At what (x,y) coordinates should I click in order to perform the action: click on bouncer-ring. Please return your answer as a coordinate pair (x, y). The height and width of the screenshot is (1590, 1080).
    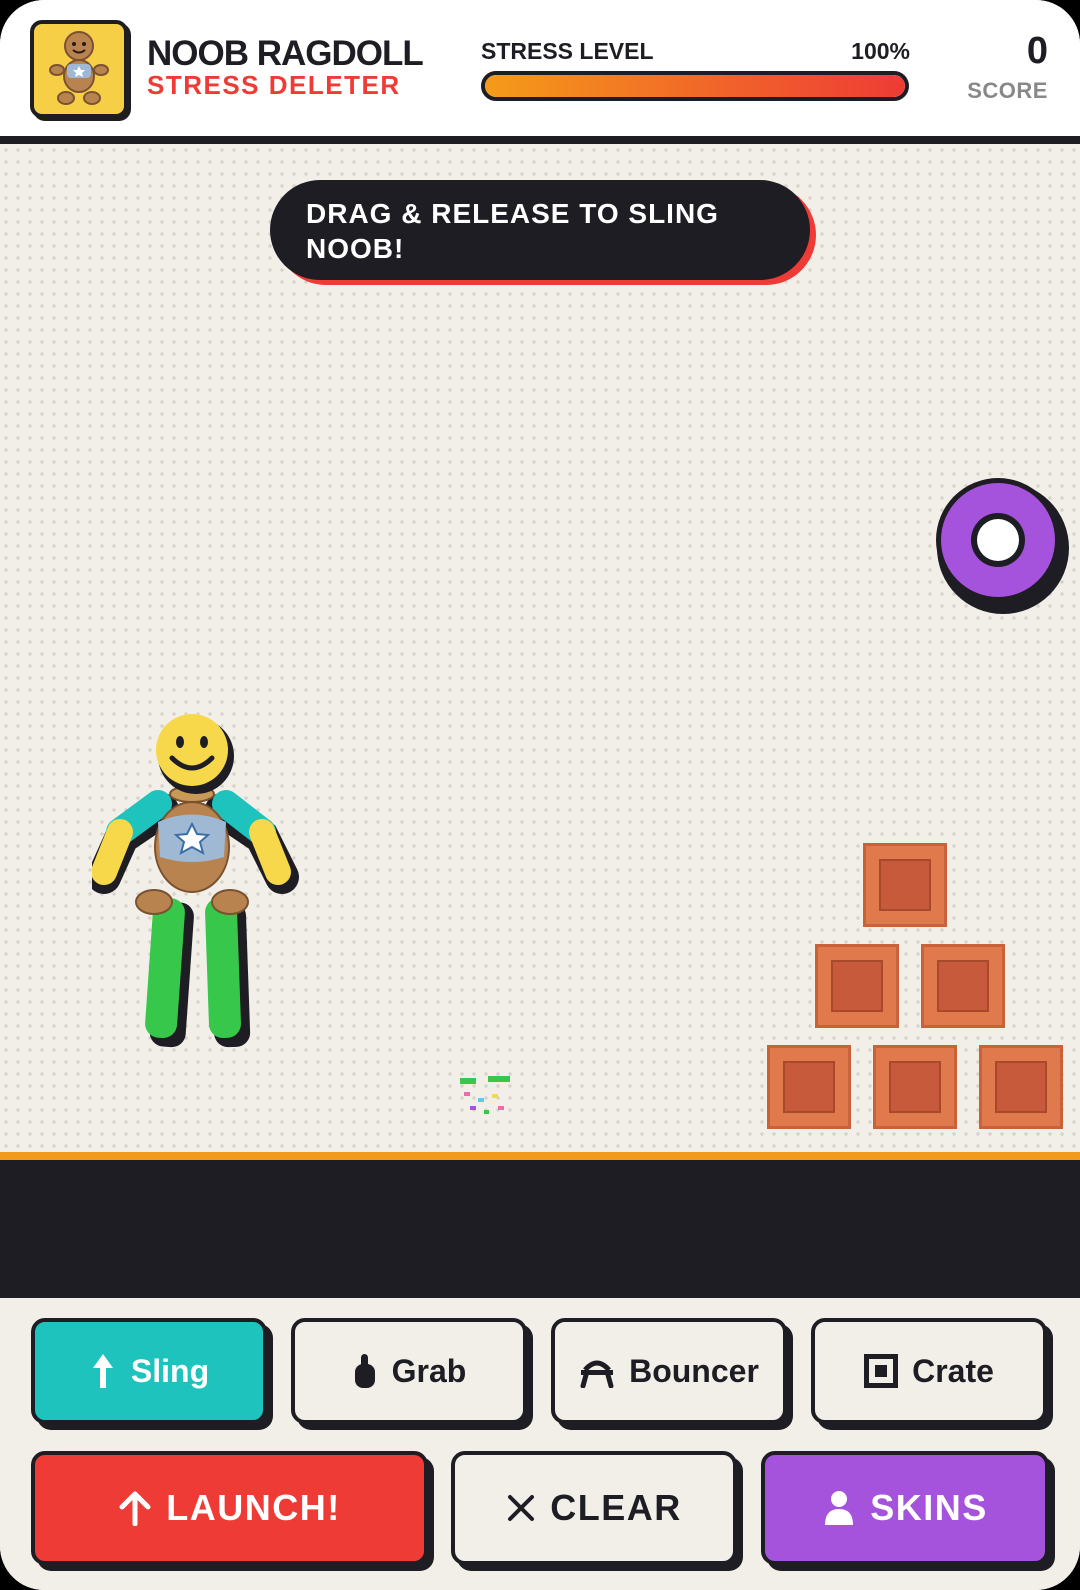
    Looking at the image, I should click on (1003, 545).